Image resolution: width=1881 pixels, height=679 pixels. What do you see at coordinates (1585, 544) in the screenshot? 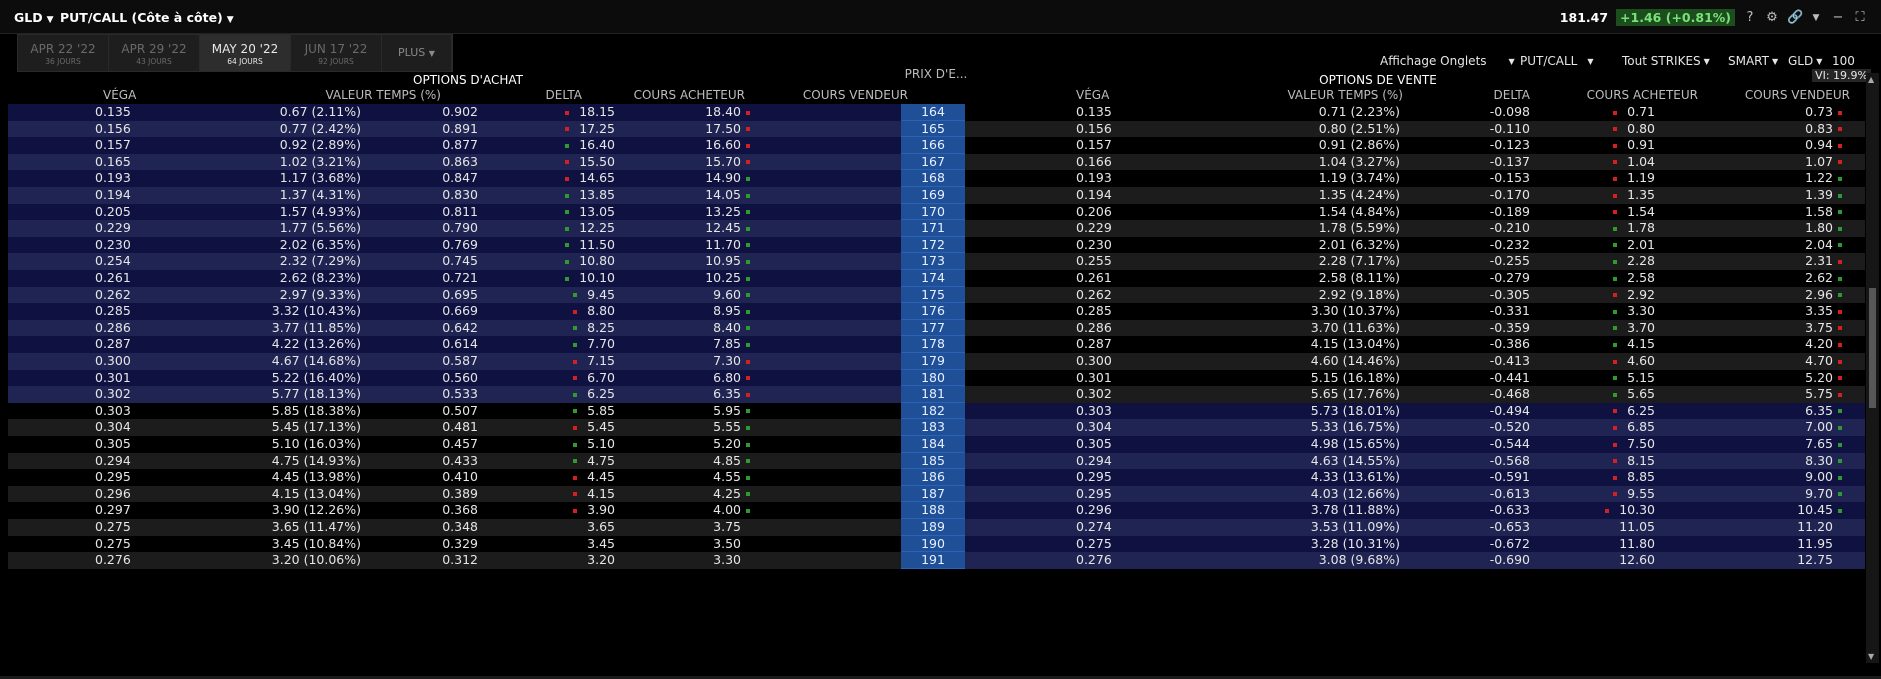
I see `put-bid-cell: 11.80` at bounding box center [1585, 544].